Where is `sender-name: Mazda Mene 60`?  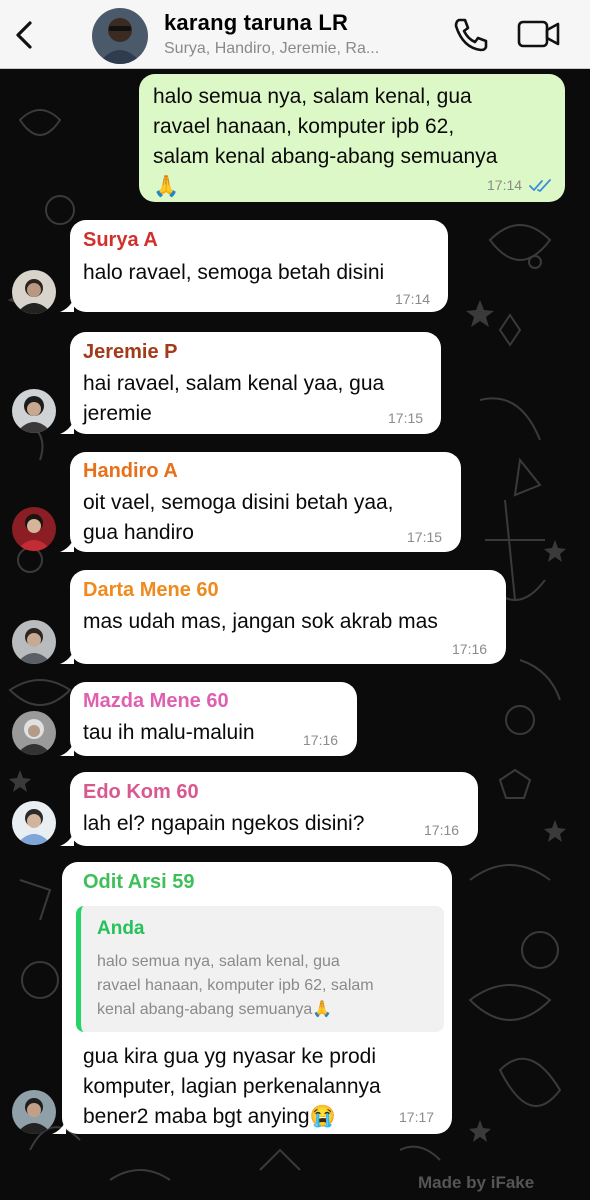 sender-name: Mazda Mene 60 is located at coordinates (156, 701).